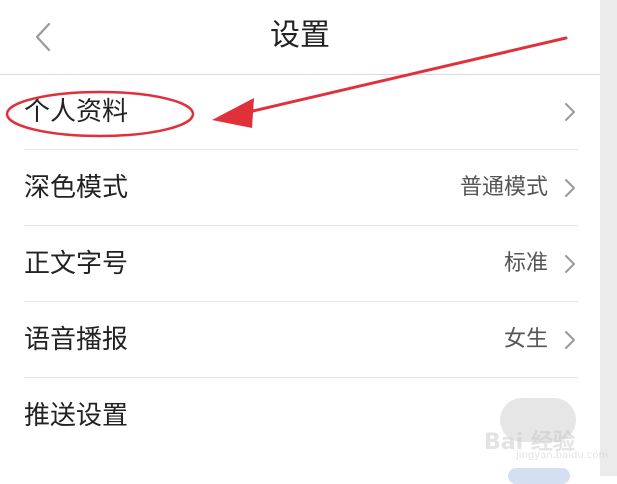 Image resolution: width=617 pixels, height=484 pixels. I want to click on row-label: 个人资料, so click(76, 112).